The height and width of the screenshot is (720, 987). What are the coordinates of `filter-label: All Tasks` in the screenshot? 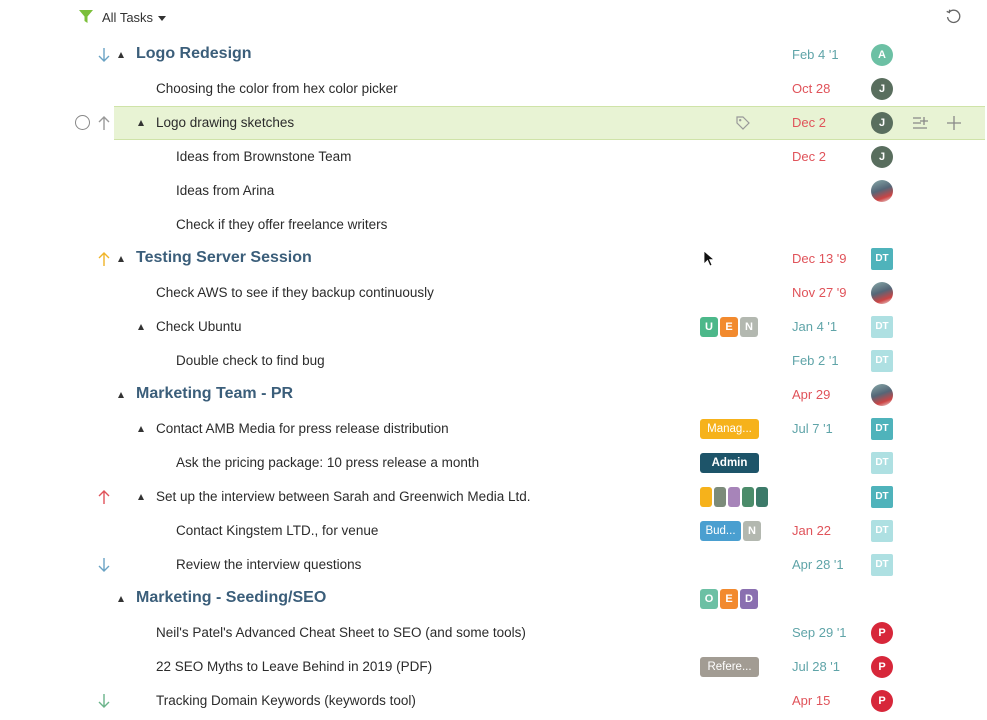 It's located at (127, 17).